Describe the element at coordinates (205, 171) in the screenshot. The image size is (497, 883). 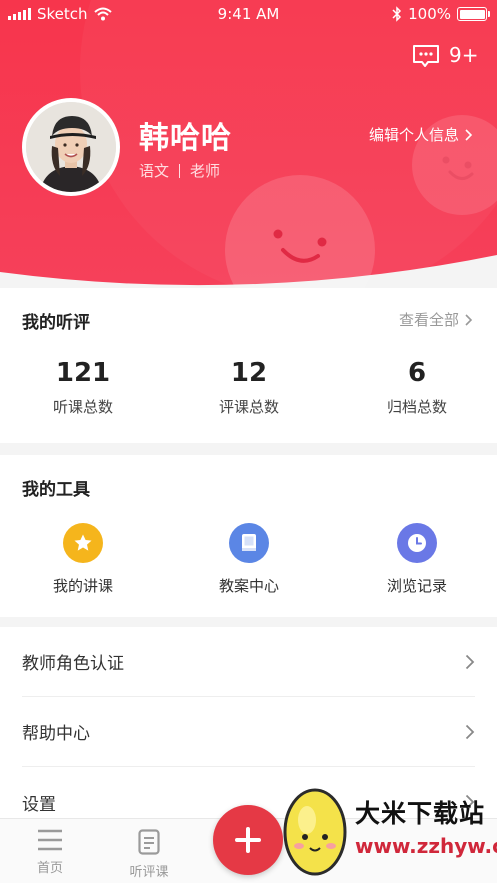
I see `user-role: 老师` at that location.